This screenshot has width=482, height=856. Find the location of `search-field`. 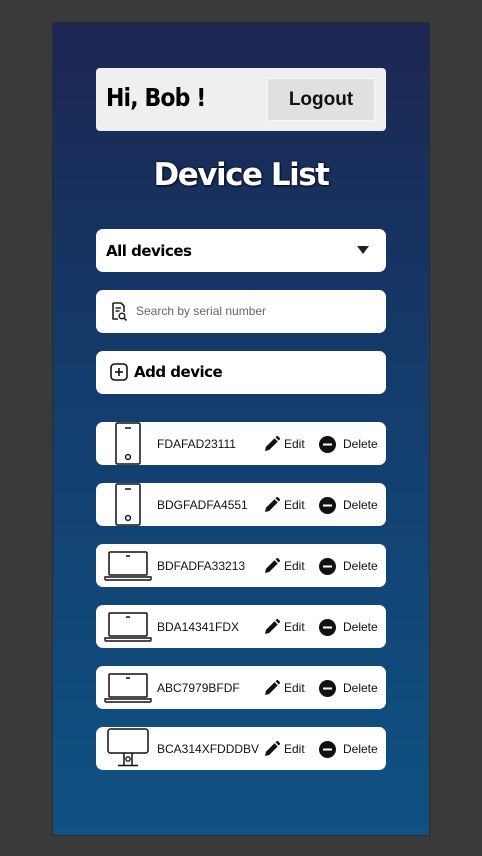

search-field is located at coordinates (241, 311).